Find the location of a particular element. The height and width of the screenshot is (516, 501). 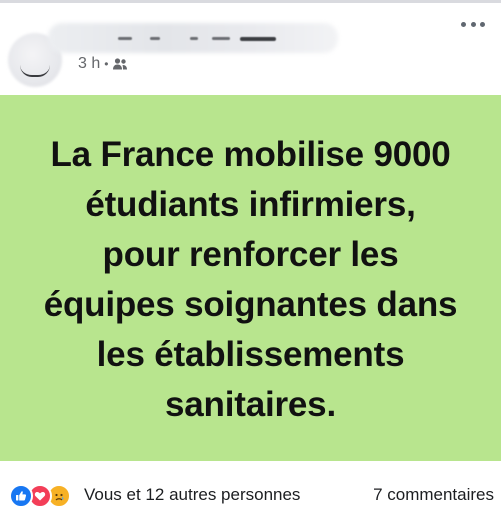

reactions-summary is located at coordinates (40, 496).